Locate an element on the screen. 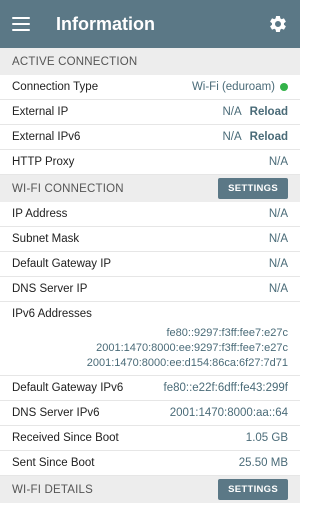  external-ipv6-value: N/A is located at coordinates (232, 137).